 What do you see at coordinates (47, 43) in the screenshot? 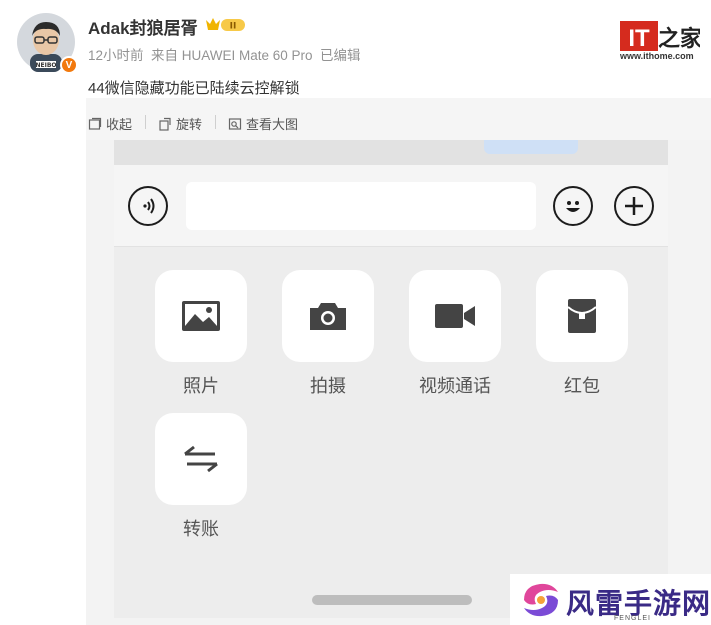
I see `user-avatar: NEIBO V` at bounding box center [47, 43].